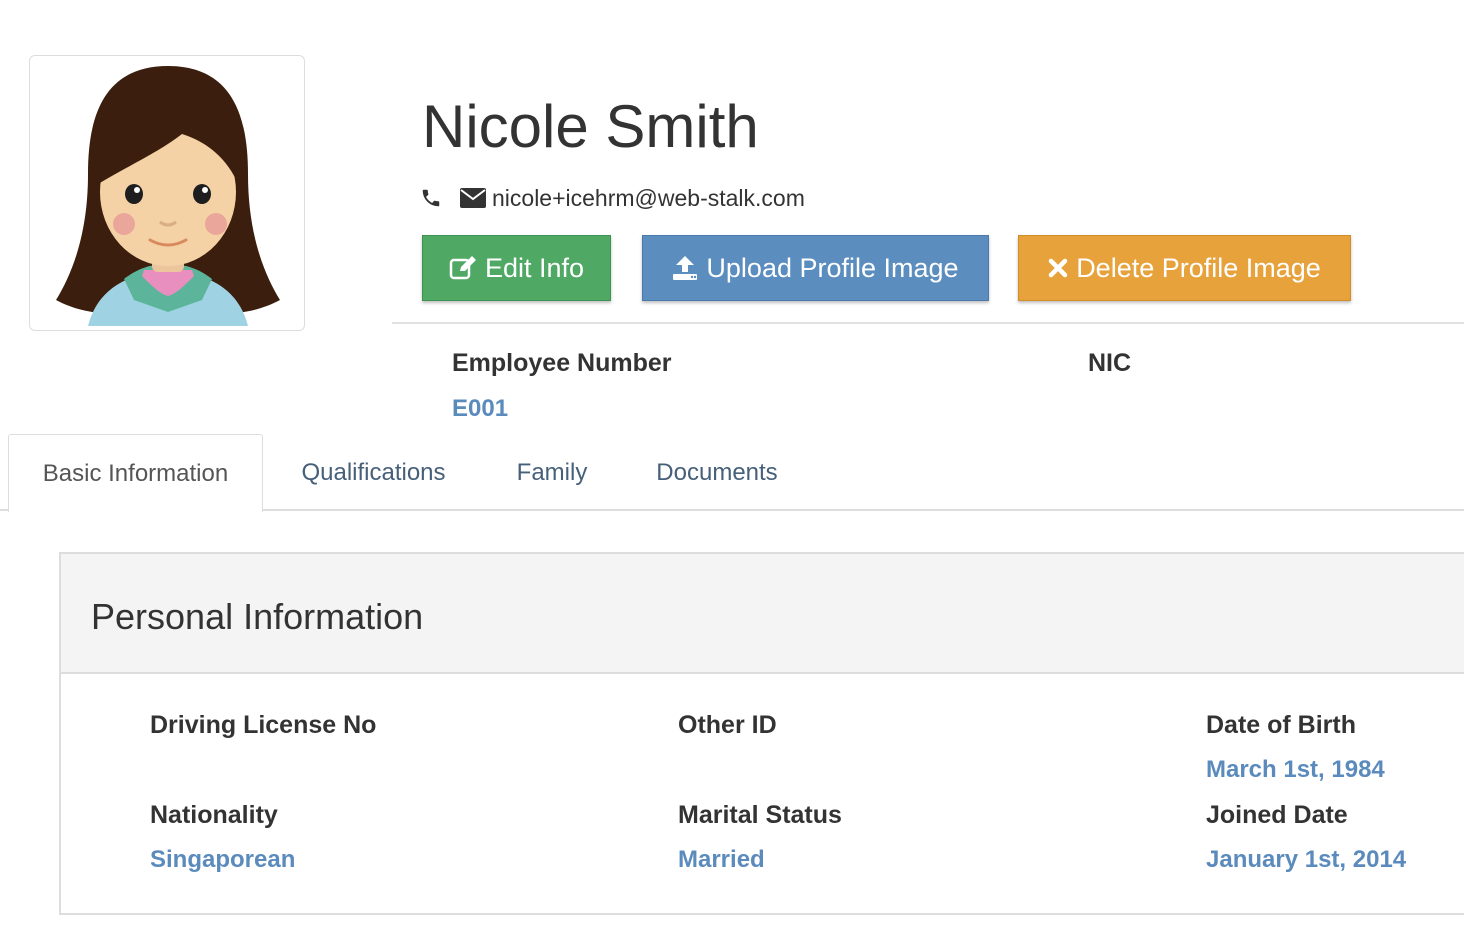  Describe the element at coordinates (648, 198) in the screenshot. I see `employee-email: nicole+icehrm@web-stalk.com` at that location.